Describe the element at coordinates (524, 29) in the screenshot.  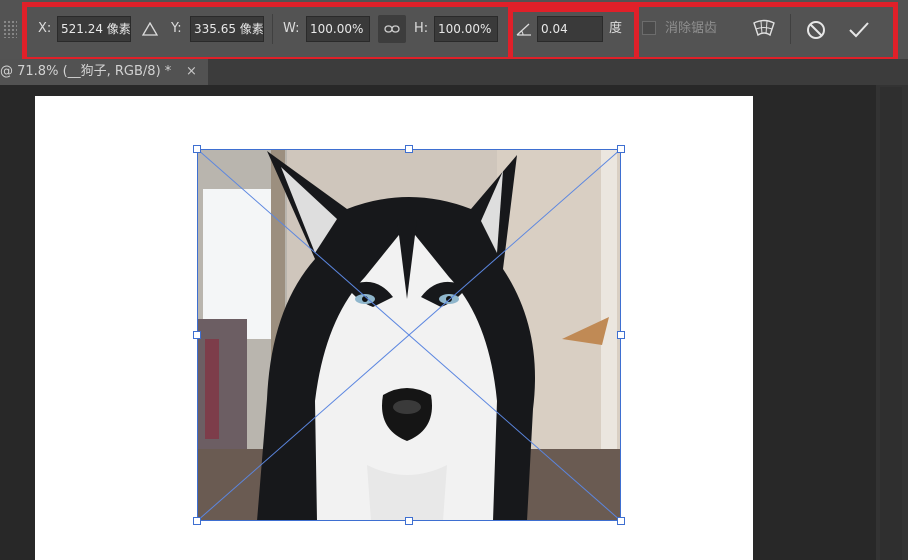
I see `angle-icon` at that location.